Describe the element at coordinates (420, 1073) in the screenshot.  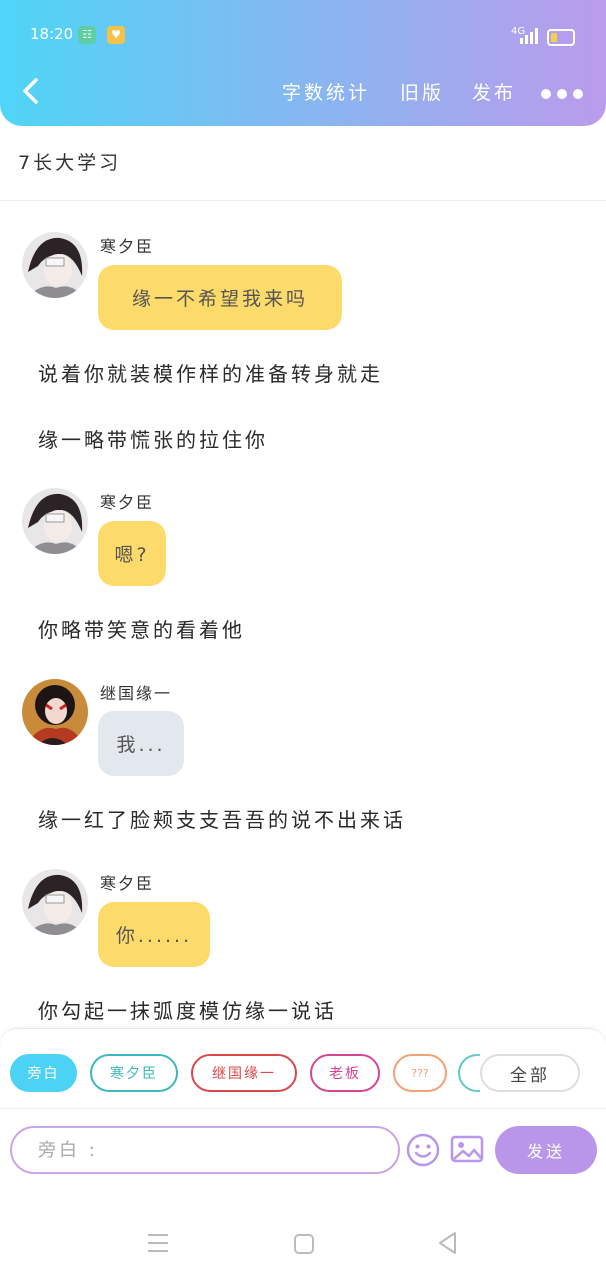
I see `role-chip-unknown: ???` at that location.